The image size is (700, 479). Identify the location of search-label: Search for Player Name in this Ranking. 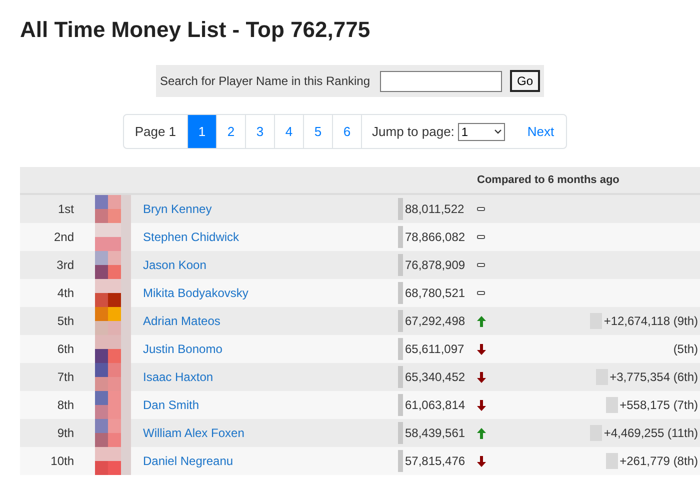
(265, 81).